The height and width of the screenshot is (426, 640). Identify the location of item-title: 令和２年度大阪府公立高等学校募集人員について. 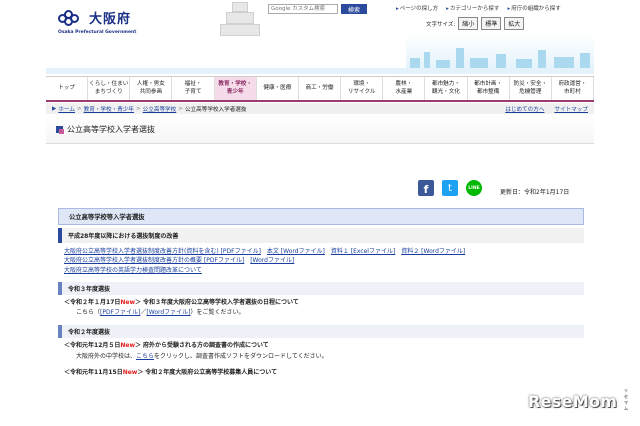
(211, 373).